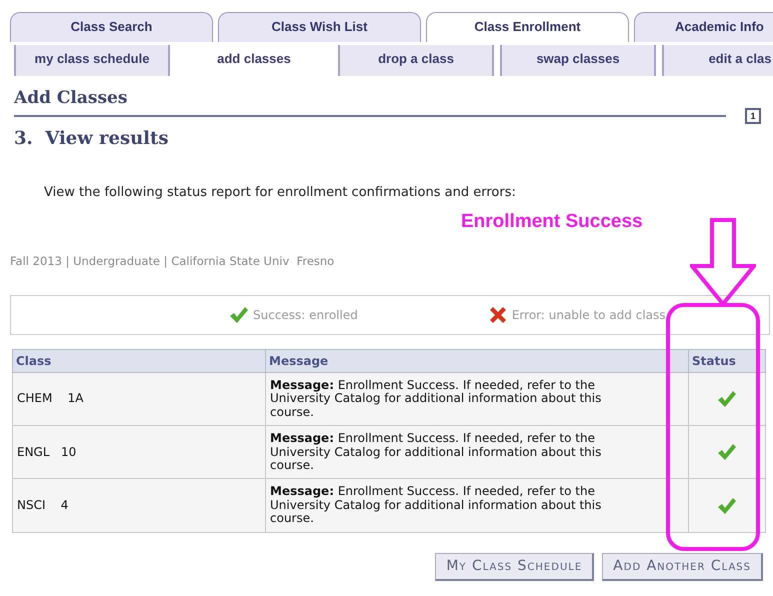  Describe the element at coordinates (578, 60) in the screenshot. I see `subtab: swap classes` at that location.